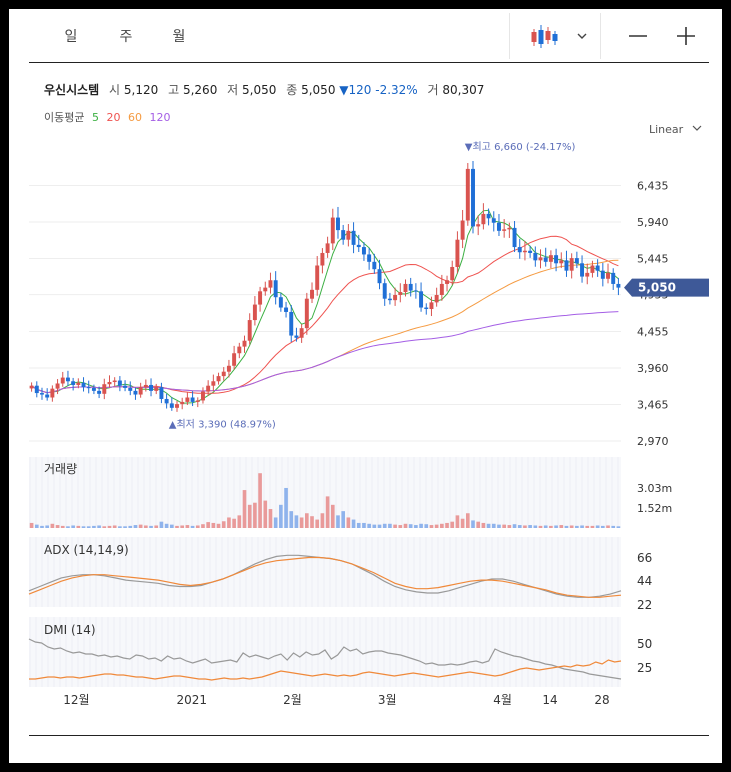 The width and height of the screenshot is (731, 772). What do you see at coordinates (520, 147) in the screenshot?
I see `max-price-annotation: ▼최고 6,660 (-24.17%)` at bounding box center [520, 147].